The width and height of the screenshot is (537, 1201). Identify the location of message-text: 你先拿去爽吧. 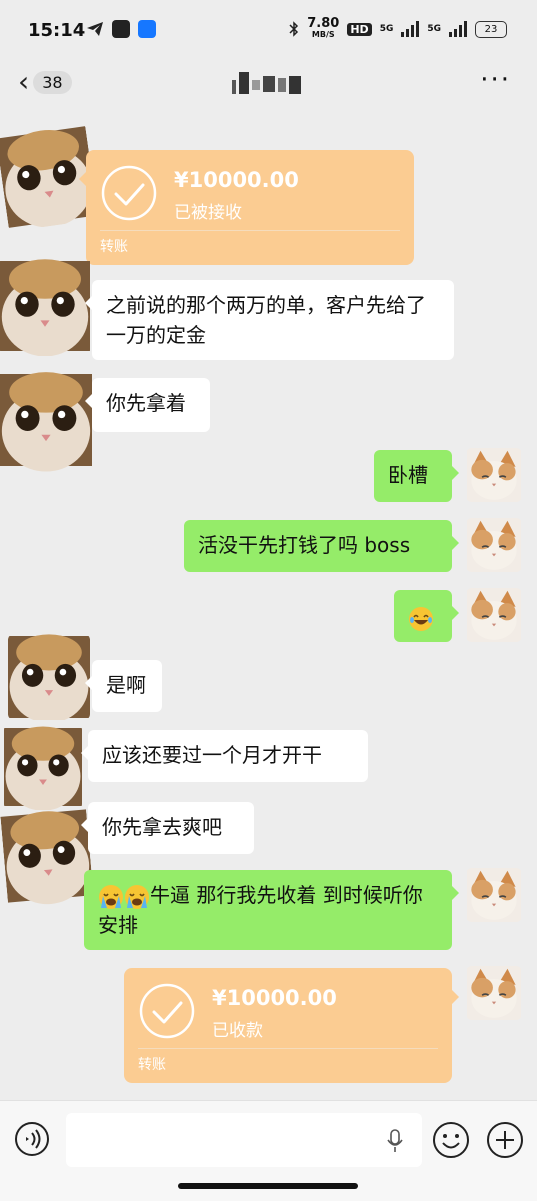
(162, 827).